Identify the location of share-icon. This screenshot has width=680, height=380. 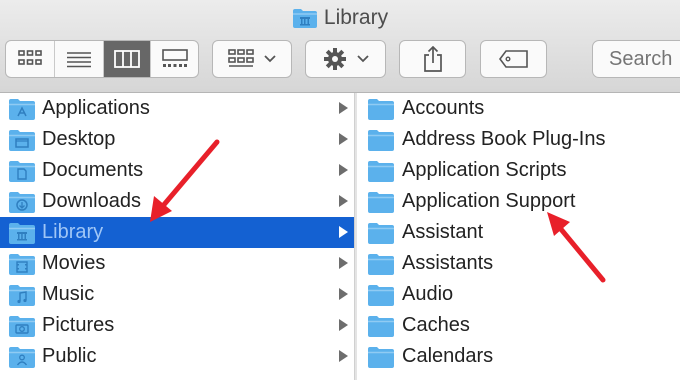
(432, 59).